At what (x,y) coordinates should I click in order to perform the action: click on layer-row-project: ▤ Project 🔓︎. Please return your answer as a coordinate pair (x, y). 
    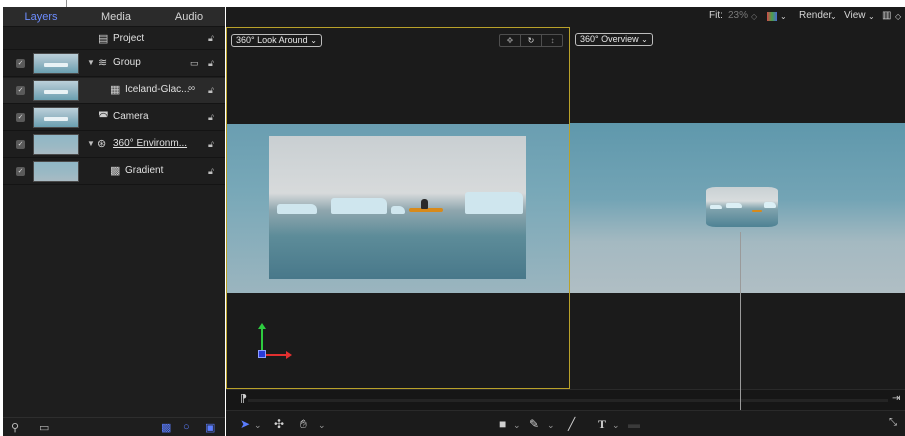
    Looking at the image, I should click on (114, 39).